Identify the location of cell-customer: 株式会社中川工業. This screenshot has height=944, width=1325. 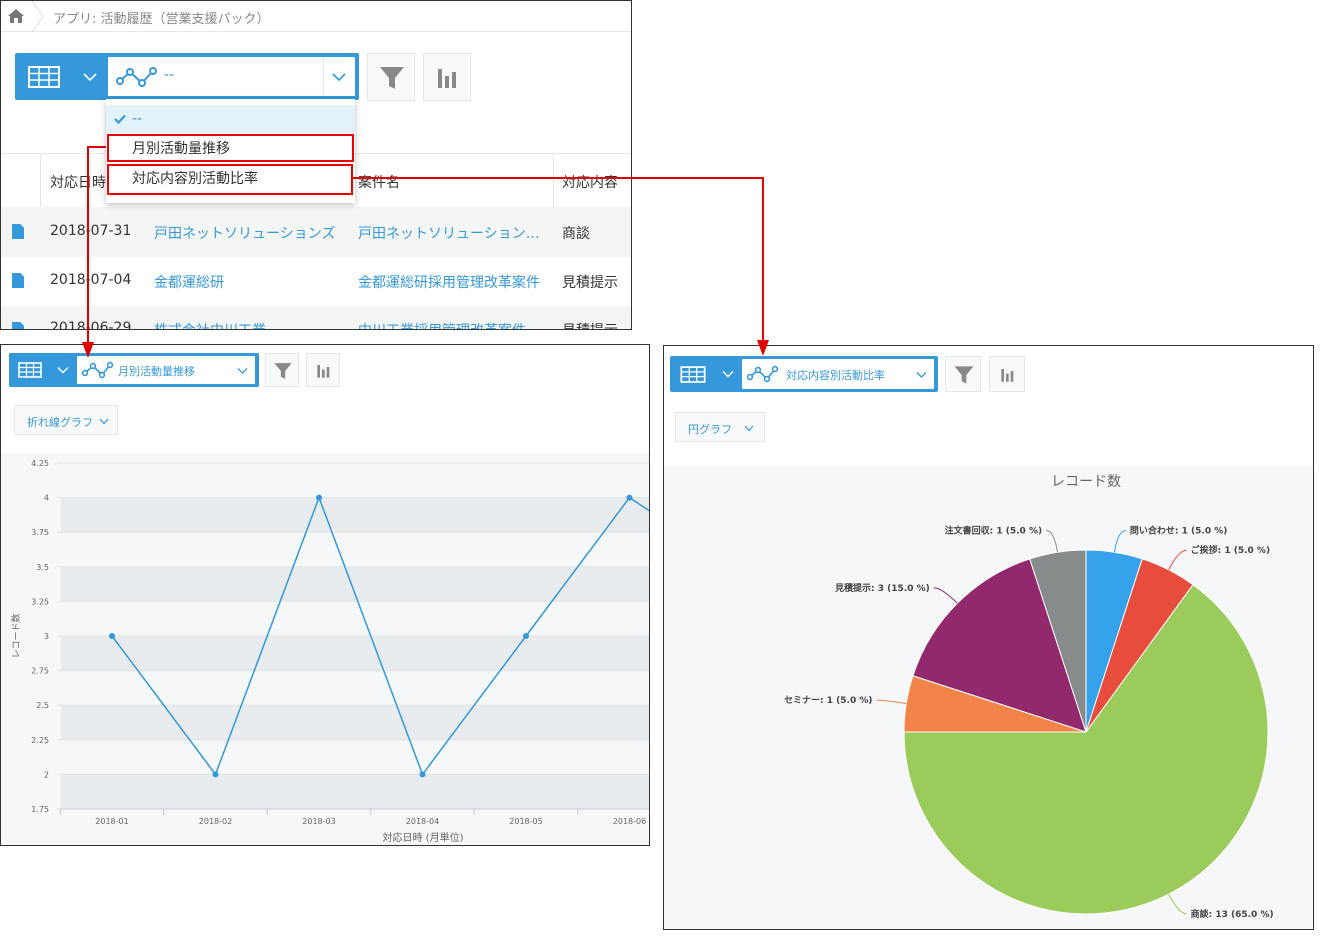
(249, 324).